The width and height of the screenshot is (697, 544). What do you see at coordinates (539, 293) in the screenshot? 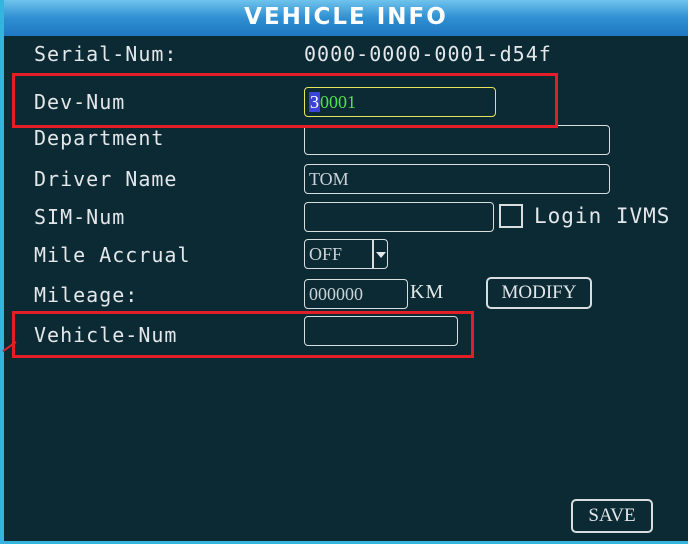
I see `modify-button: MODIFY` at bounding box center [539, 293].